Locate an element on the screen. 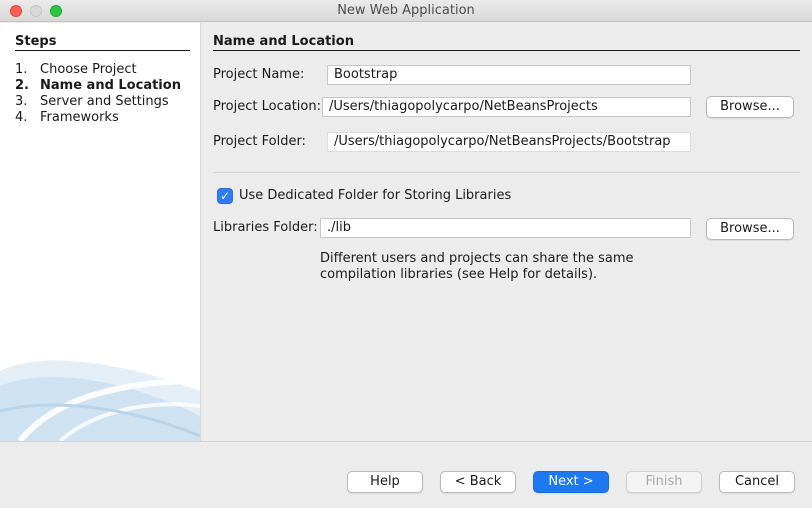  step-label: Server and Settings is located at coordinates (104, 101).